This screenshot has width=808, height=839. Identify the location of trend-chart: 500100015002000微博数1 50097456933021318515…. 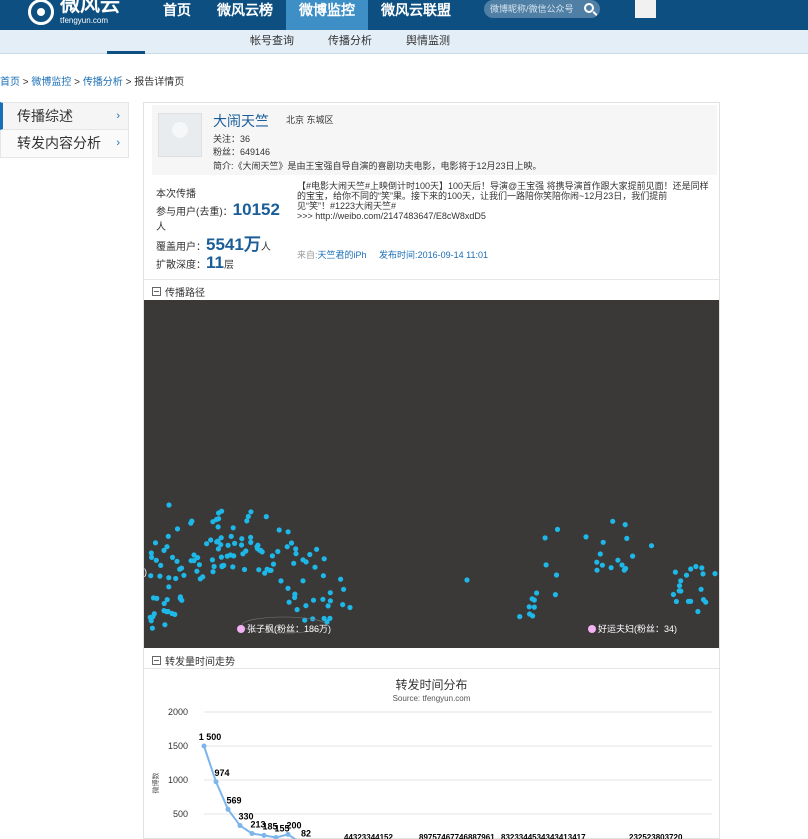
(431, 771).